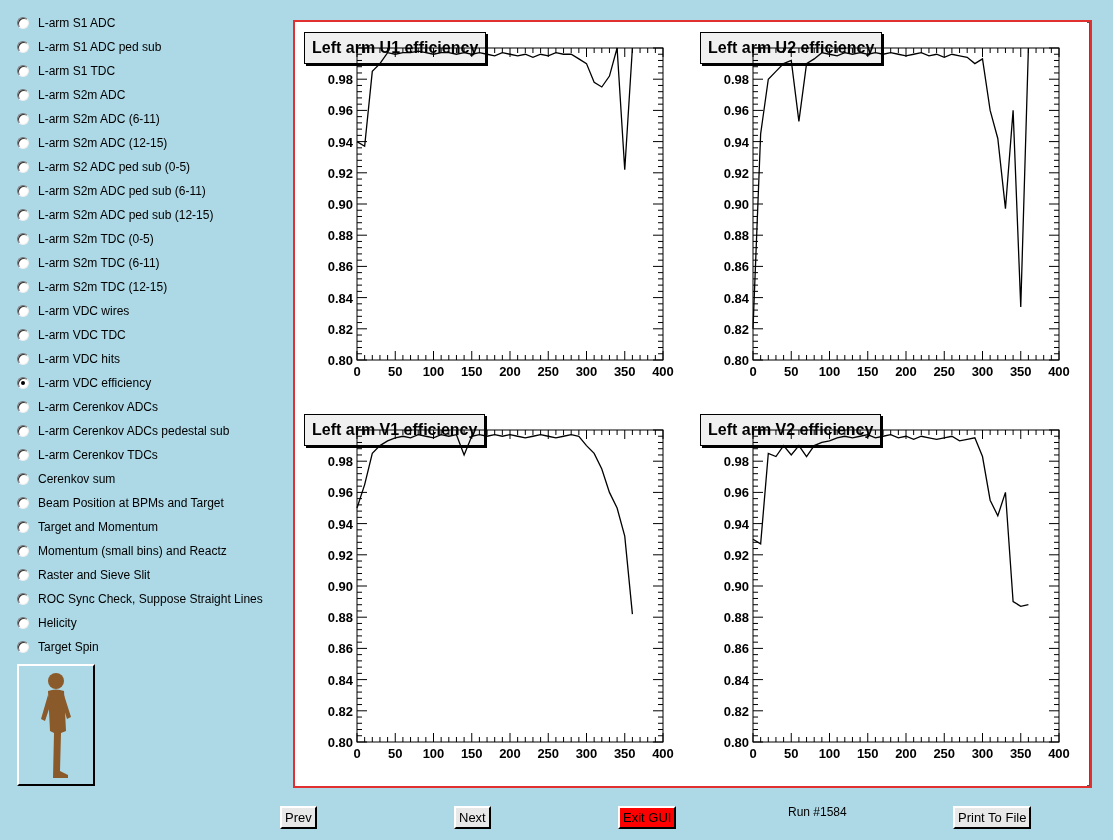 This screenshot has width=1113, height=840. I want to click on radio-option: L-arm Cerenkov ADCs pedestal sub, so click(155, 431).